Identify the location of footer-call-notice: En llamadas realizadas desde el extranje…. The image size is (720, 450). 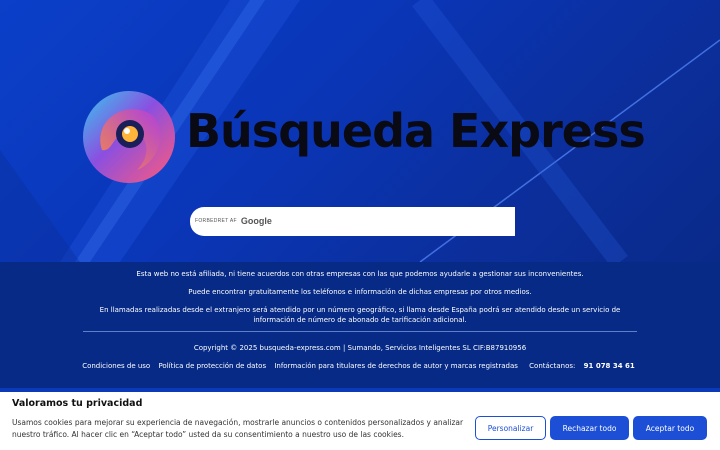
(360, 315).